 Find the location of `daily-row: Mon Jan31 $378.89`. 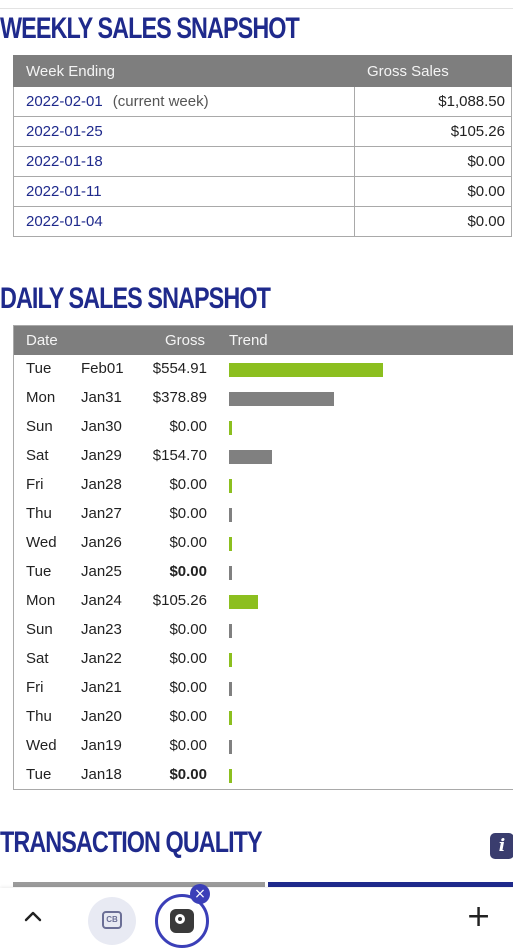

daily-row: Mon Jan31 $378.89 is located at coordinates (263, 399).